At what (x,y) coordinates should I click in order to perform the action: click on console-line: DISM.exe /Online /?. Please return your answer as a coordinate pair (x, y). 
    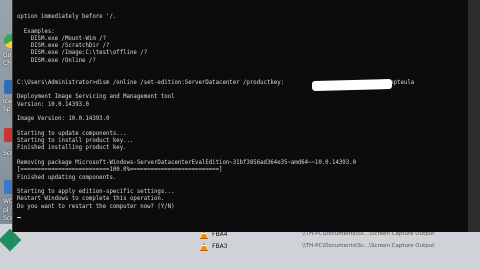
    Looking at the image, I should click on (56, 60).